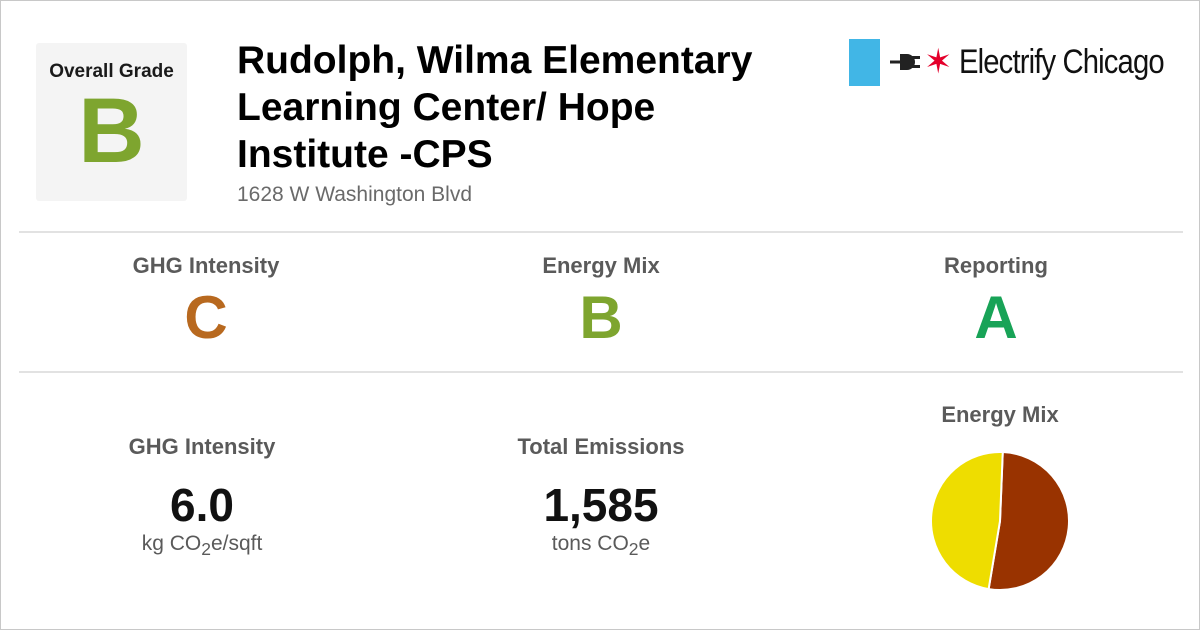 The image size is (1200, 630). I want to click on overall-grade-letter: B, so click(111, 131).